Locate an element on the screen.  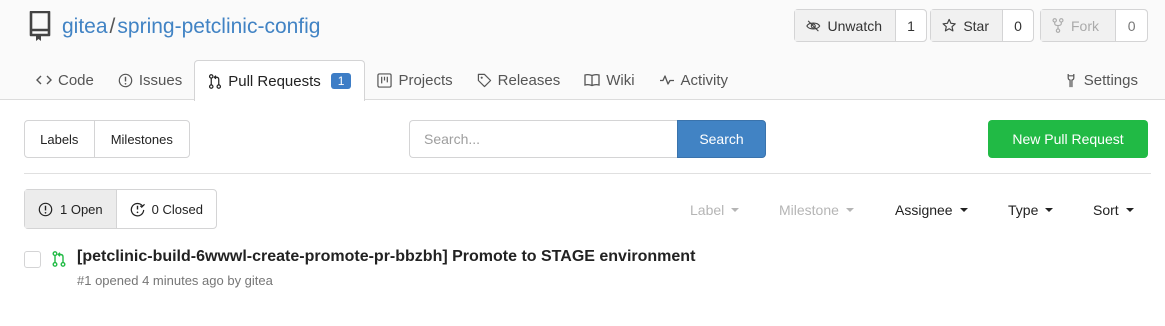
tab-issues: Issues is located at coordinates (150, 80).